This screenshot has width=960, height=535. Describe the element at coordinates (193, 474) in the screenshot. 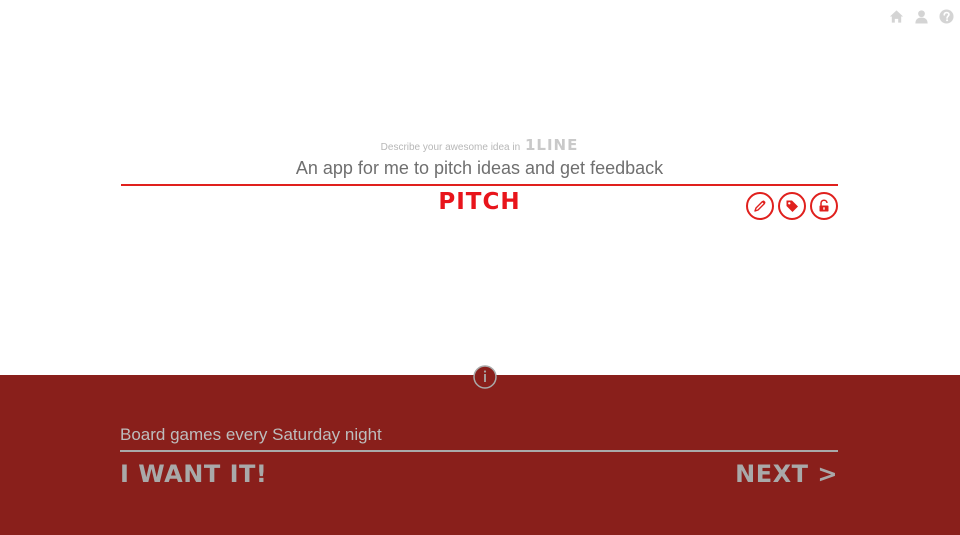

I see `want-it-button: I WANT IT!` at that location.